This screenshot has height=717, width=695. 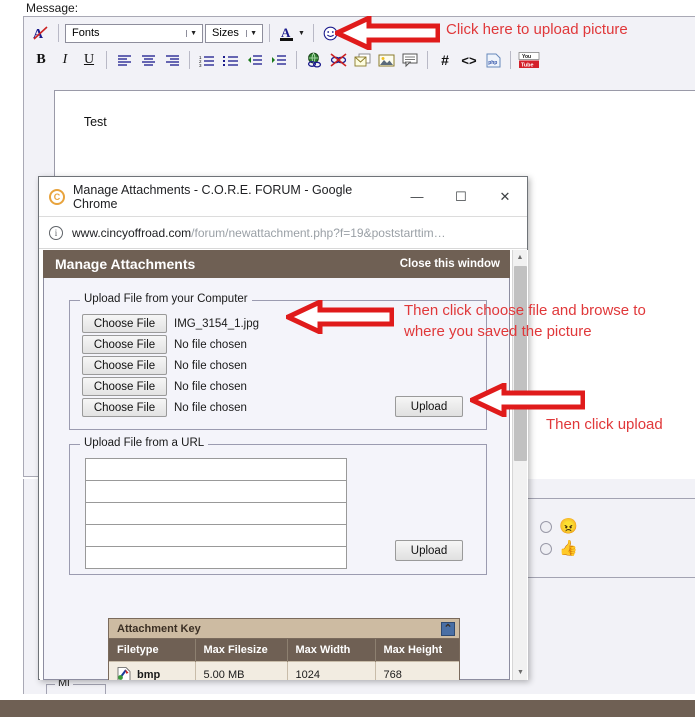 I want to click on remove-link-button, so click(x=338, y=60).